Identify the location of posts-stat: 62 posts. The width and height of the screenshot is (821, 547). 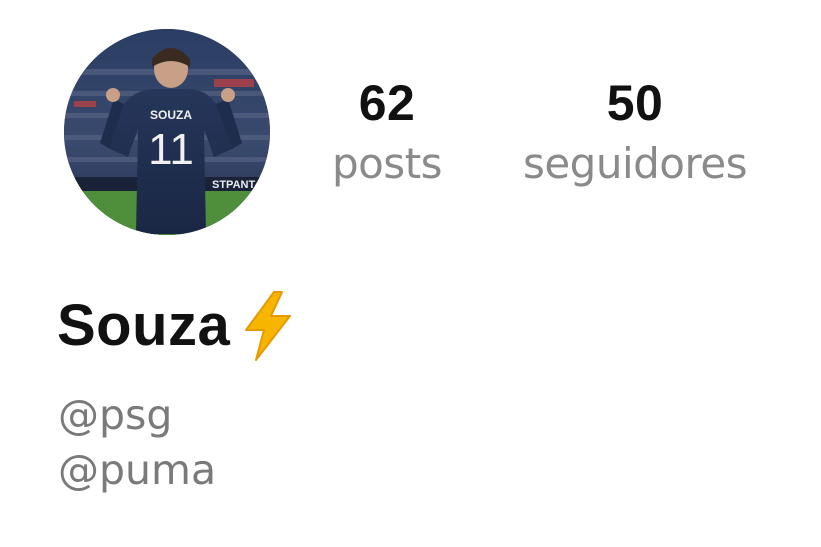
(387, 131).